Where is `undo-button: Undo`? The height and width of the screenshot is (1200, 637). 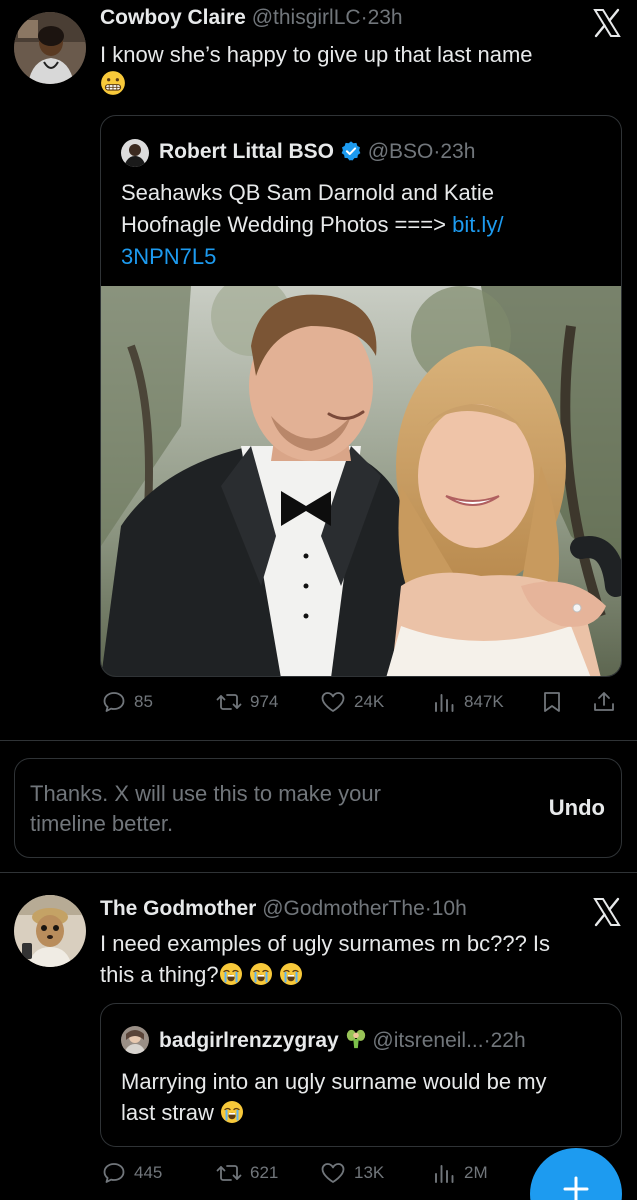 undo-button: Undo is located at coordinates (577, 808).